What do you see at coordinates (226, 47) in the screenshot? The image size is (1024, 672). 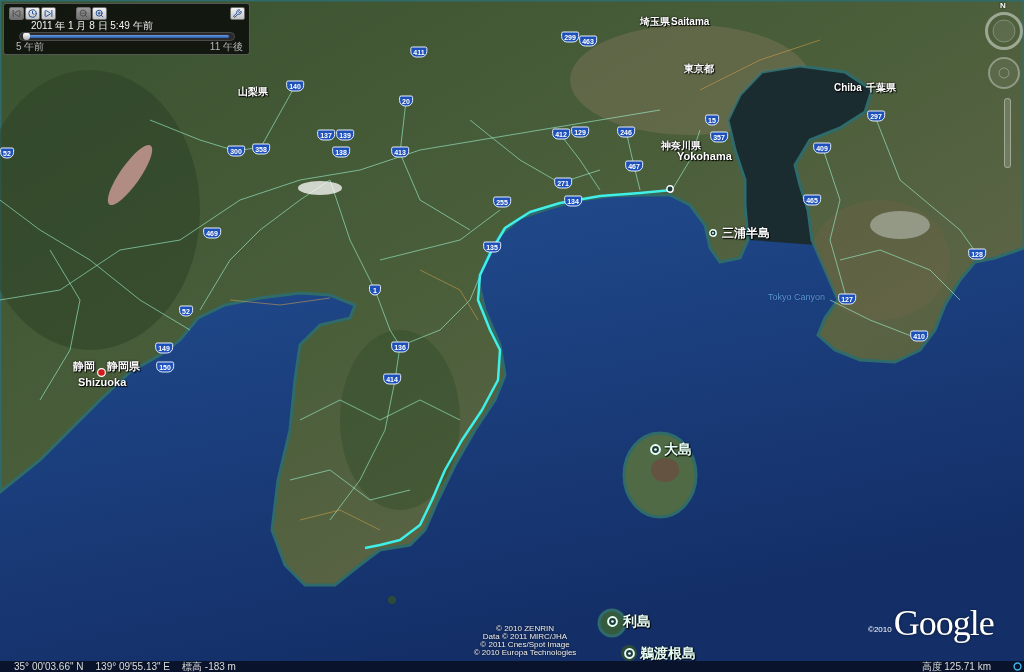 I see `range-end-label: 11 午後` at bounding box center [226, 47].